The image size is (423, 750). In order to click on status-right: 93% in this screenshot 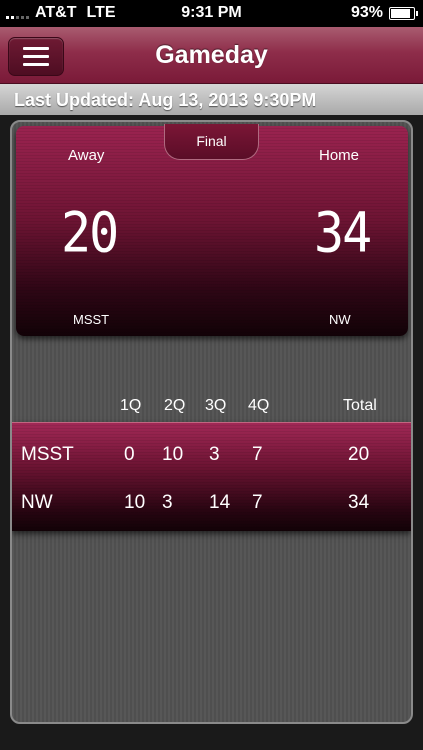, I will do `click(384, 13)`.